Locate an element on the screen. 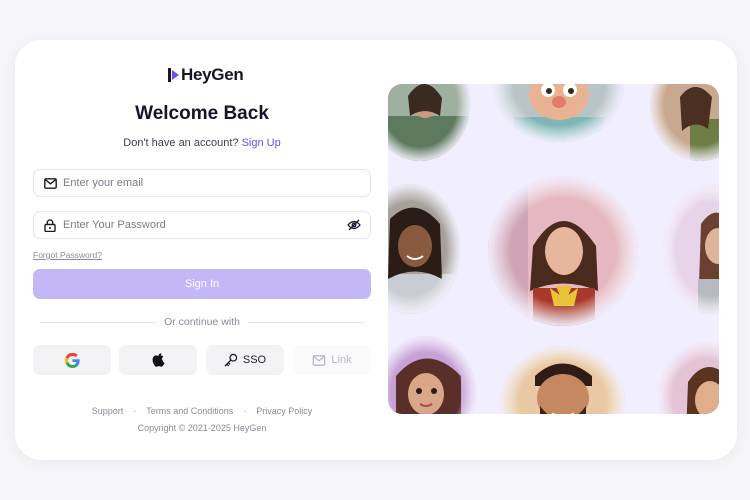  key-icon is located at coordinates (231, 360).